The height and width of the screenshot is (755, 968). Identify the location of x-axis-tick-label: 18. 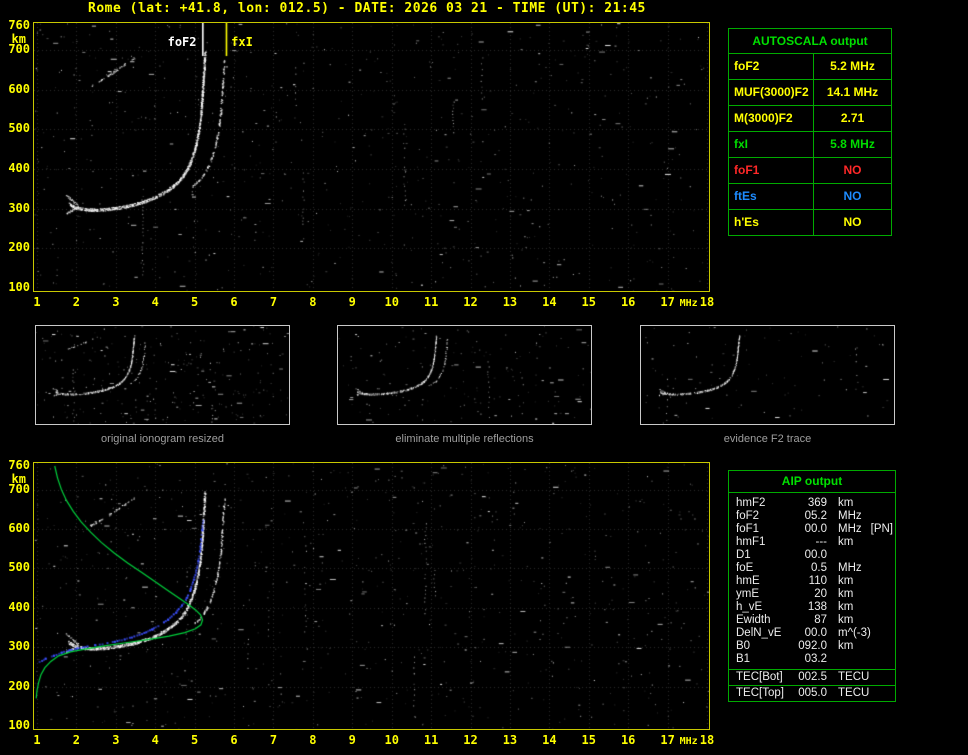
(707, 302).